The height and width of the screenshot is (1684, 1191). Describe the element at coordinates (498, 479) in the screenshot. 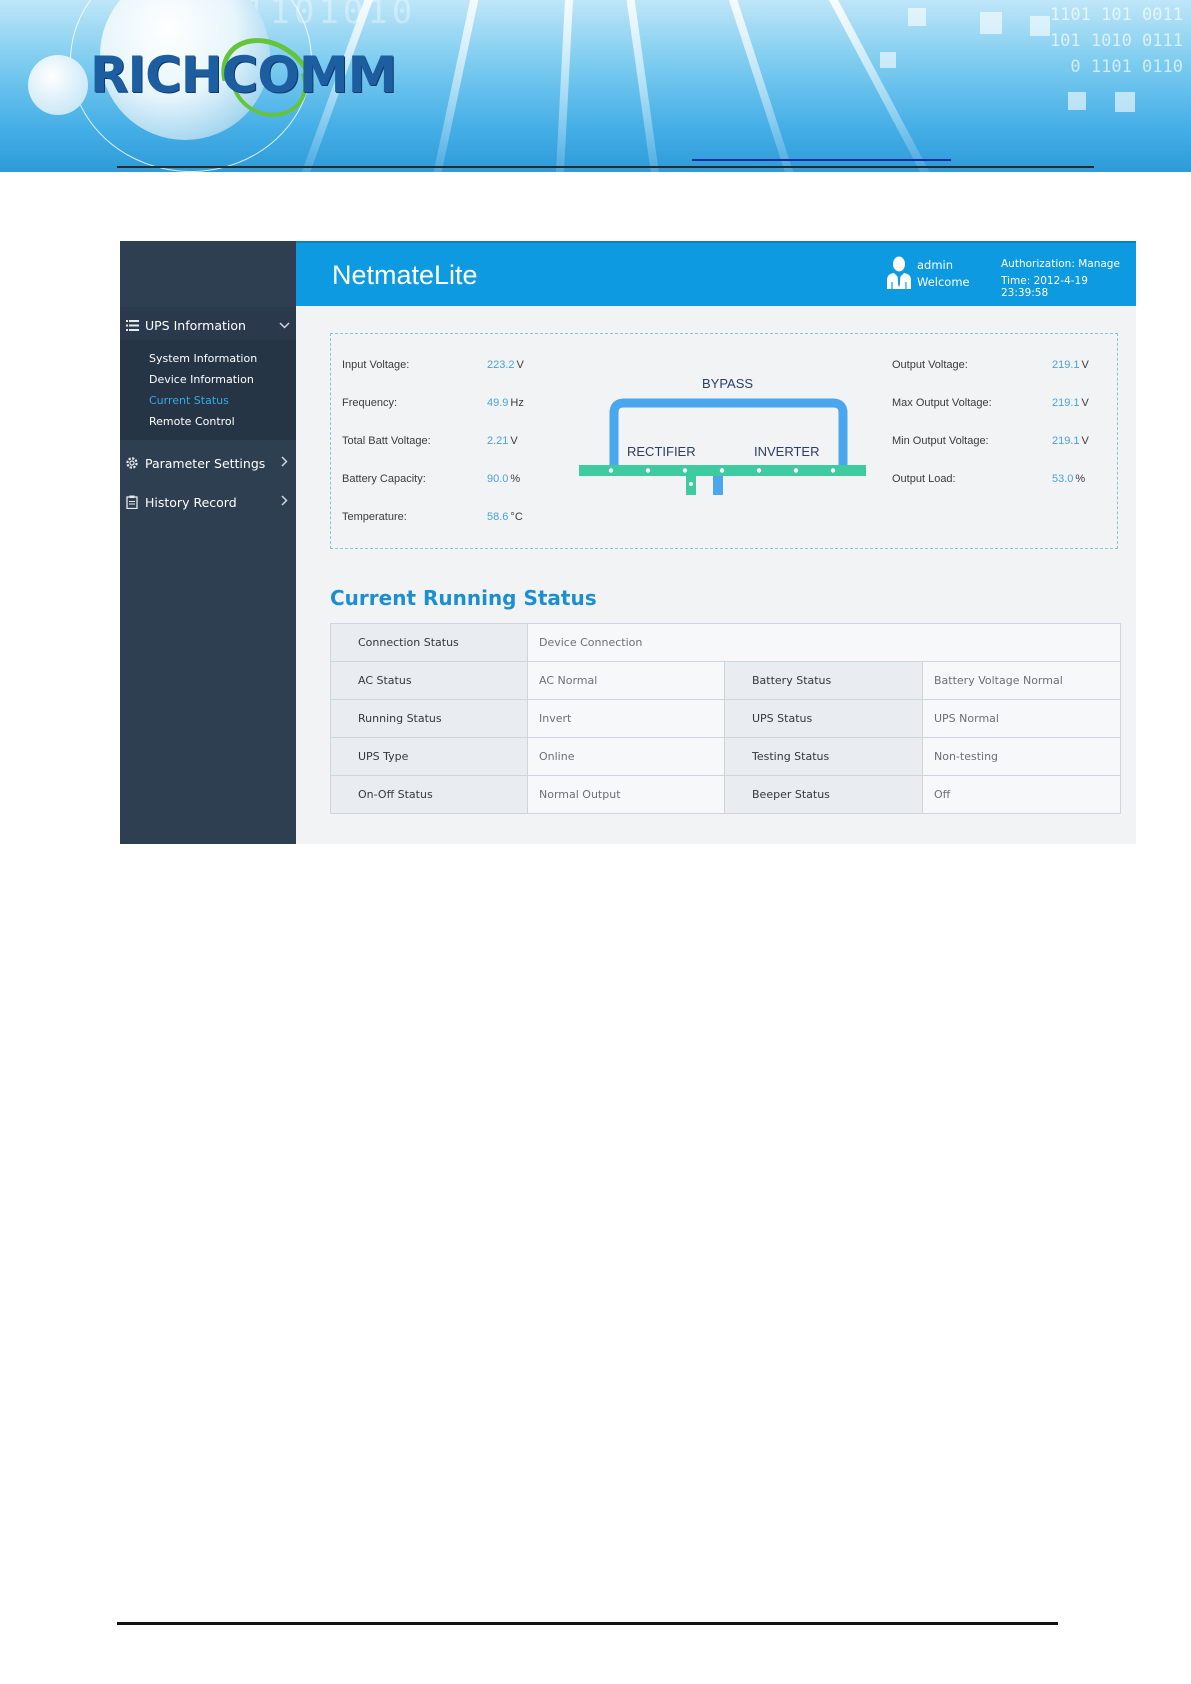

I see `value-number: 90.0` at that location.